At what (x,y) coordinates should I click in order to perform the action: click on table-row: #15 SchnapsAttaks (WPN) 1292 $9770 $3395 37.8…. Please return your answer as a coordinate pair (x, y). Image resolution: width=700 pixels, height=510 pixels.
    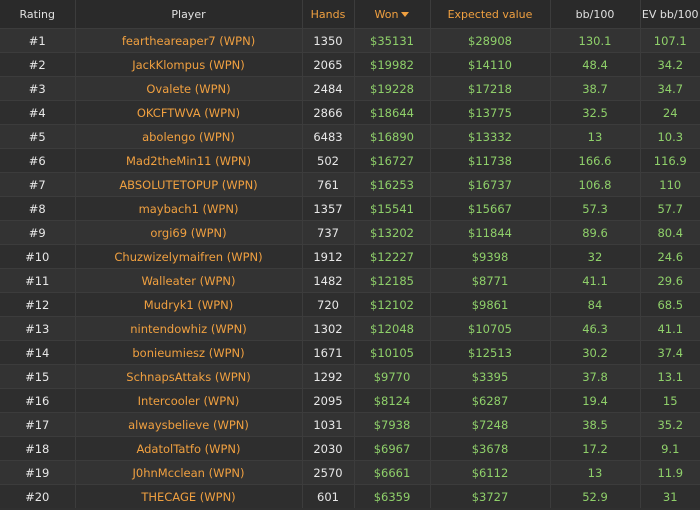
    Looking at the image, I should click on (350, 376).